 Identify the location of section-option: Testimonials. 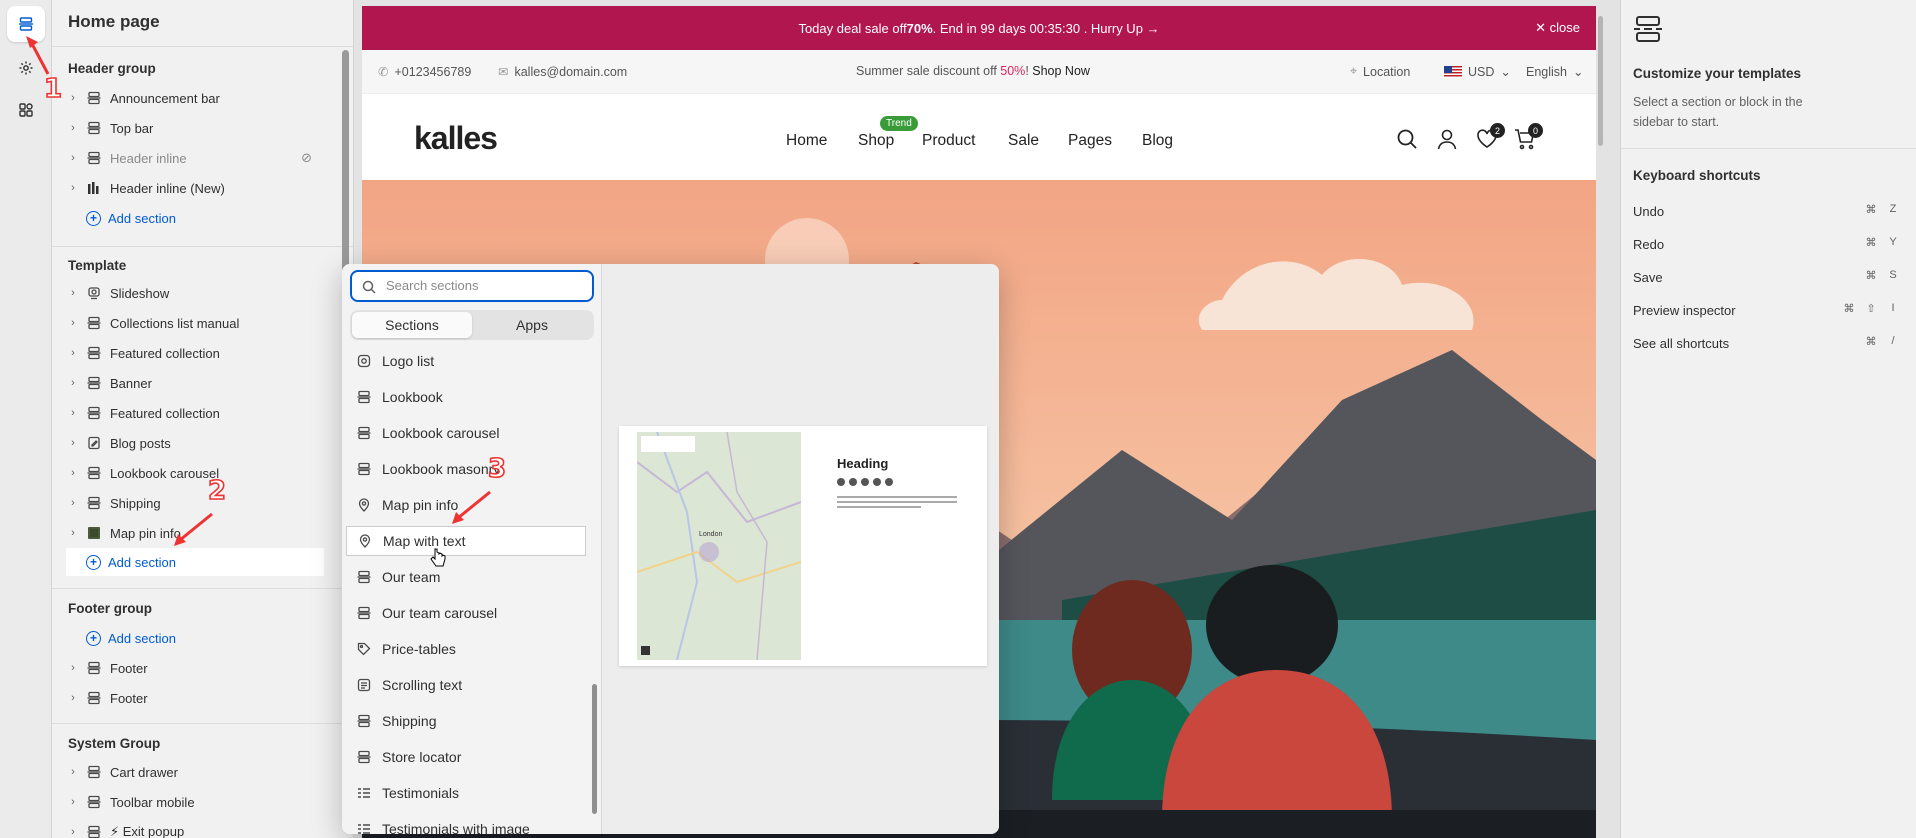
(466, 793).